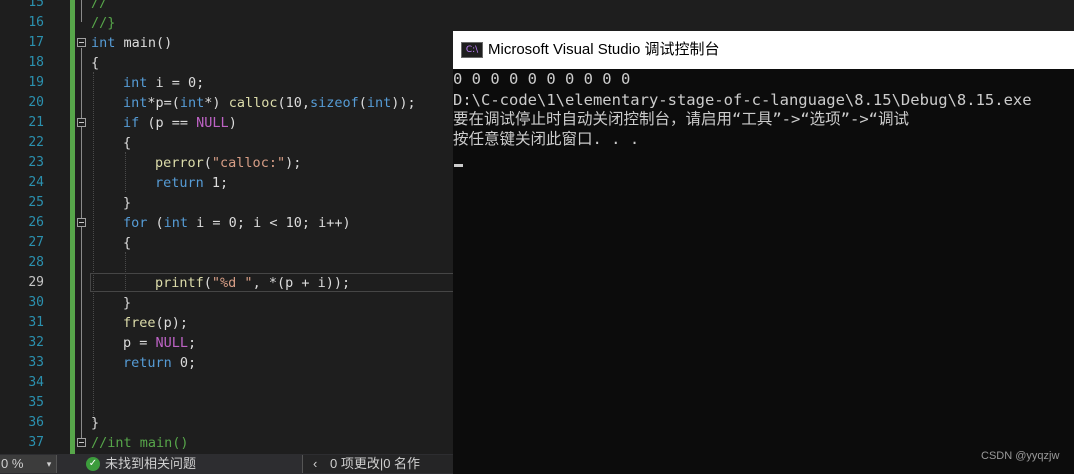 This screenshot has width=1074, height=474. I want to click on code-line-15: //, so click(99, 6).